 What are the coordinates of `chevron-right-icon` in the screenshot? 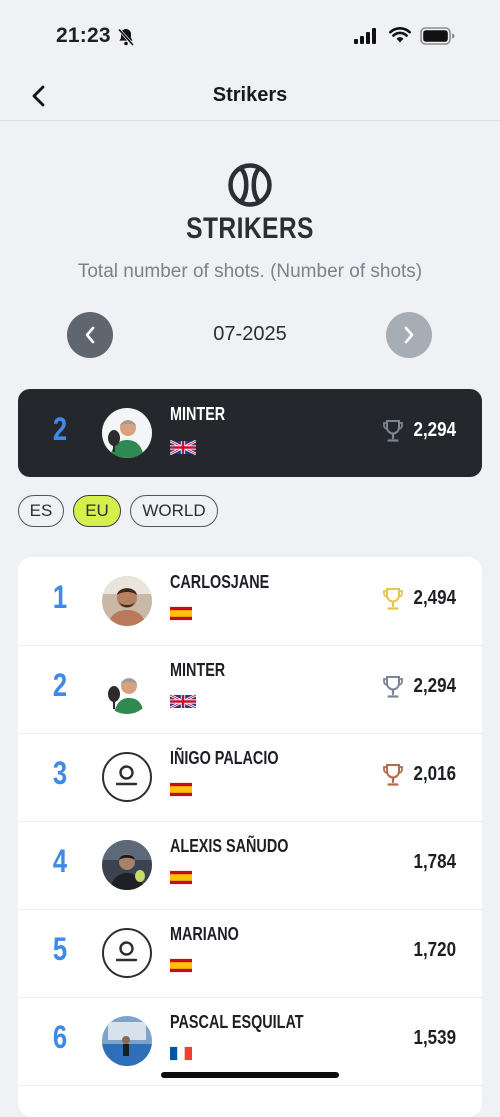 It's located at (409, 335).